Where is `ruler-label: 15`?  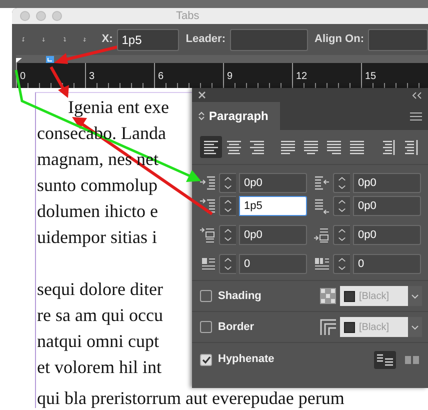
ruler-label: 15 is located at coordinates (370, 77).